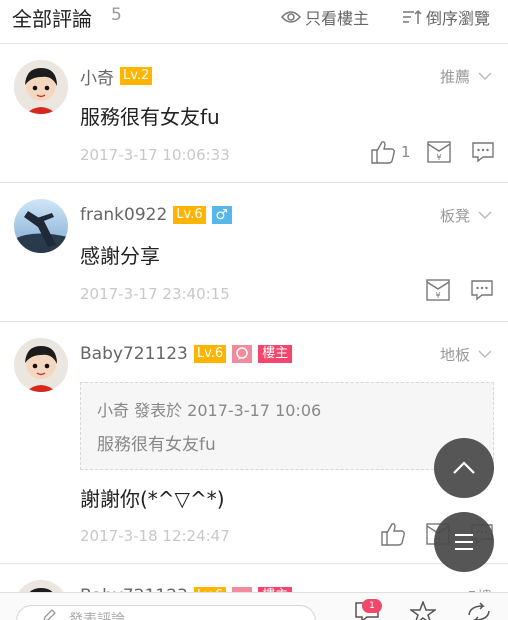 Image resolution: width=508 pixels, height=620 pixels. I want to click on eye-icon, so click(291, 17).